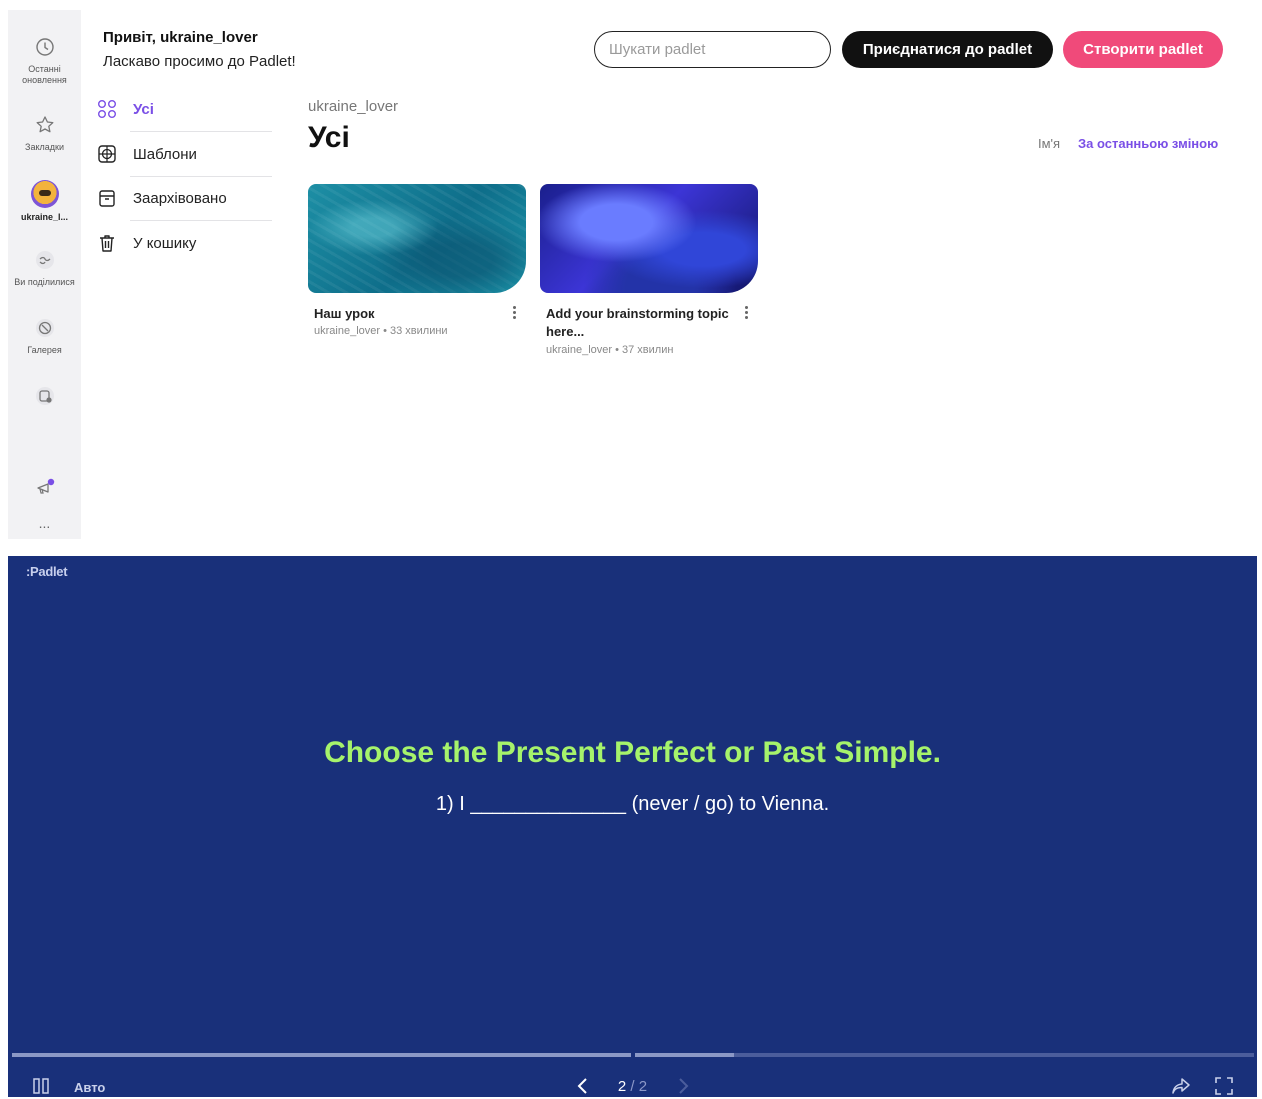  I want to click on padlet-meta: ukraine_lover • 33 хвилини, so click(381, 331).